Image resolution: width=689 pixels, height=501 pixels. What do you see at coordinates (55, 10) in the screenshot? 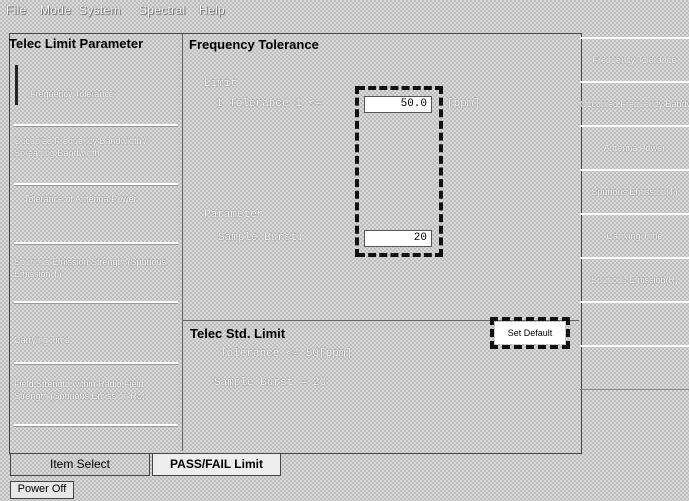
I see `menu-mode: Mode` at bounding box center [55, 10].